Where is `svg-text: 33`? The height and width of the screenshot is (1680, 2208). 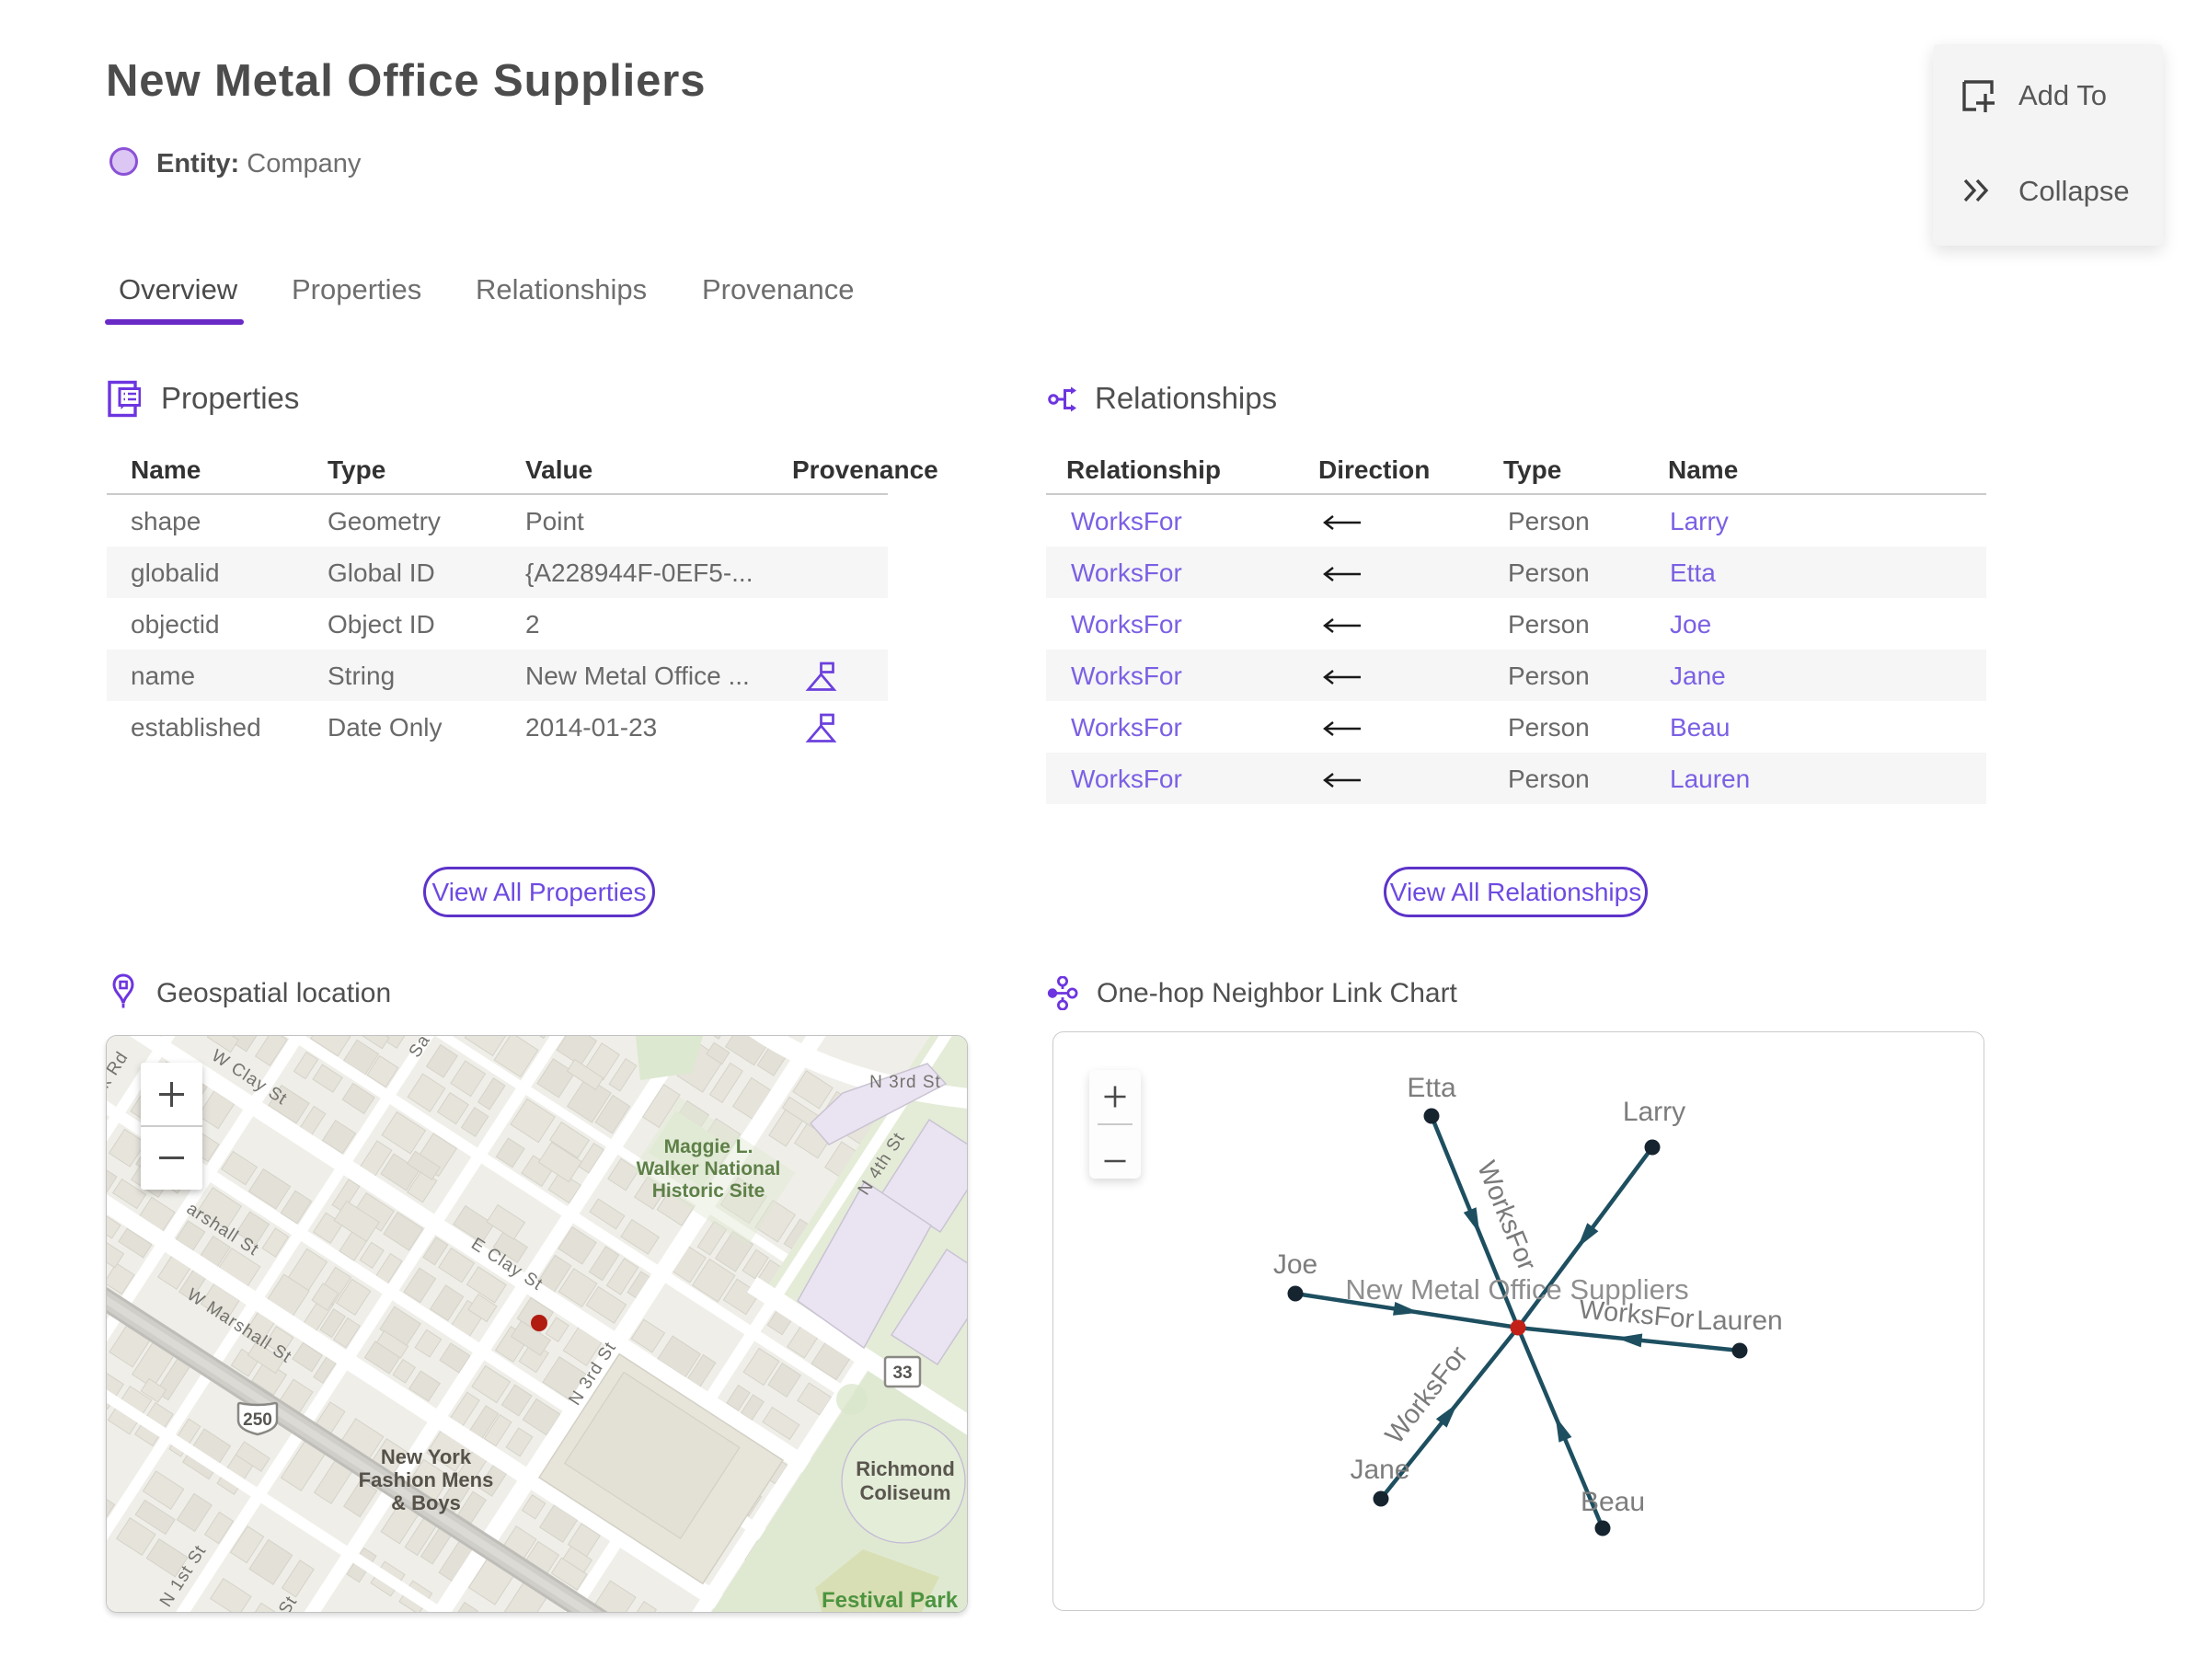
svg-text: 33 is located at coordinates (902, 1373).